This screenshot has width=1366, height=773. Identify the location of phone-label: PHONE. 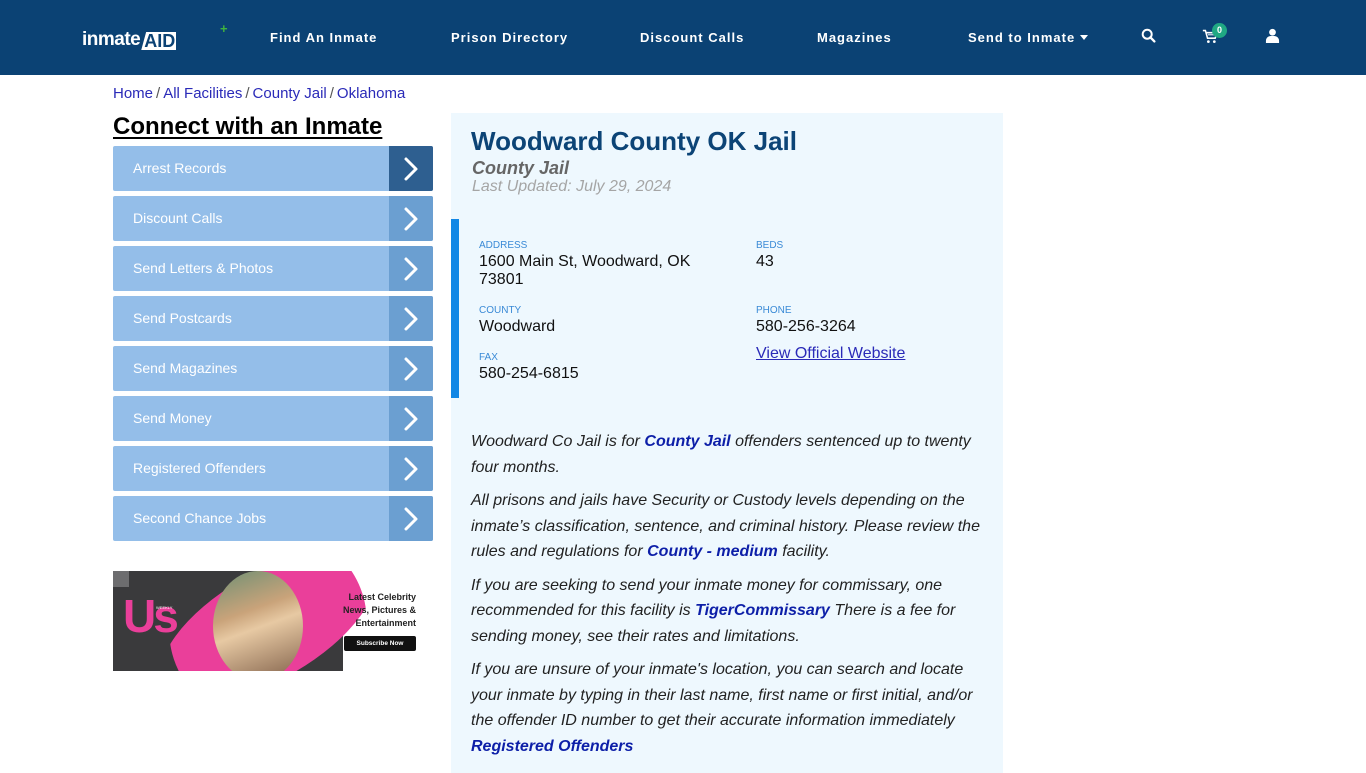
(774, 310).